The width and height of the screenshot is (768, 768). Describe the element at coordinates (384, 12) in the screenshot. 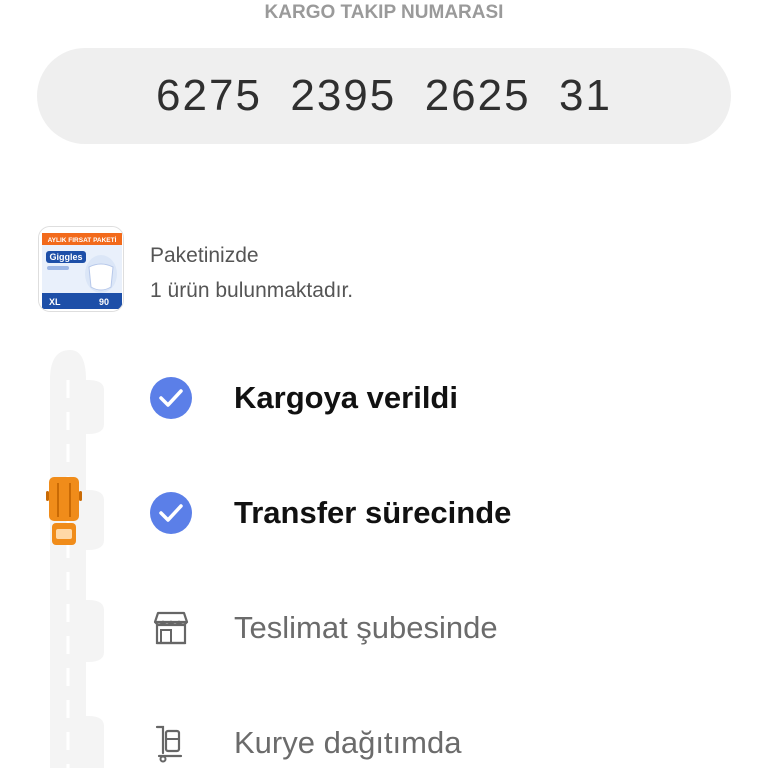

I see `tracking-number-title: KARGO TAKIP NUMARASI` at that location.